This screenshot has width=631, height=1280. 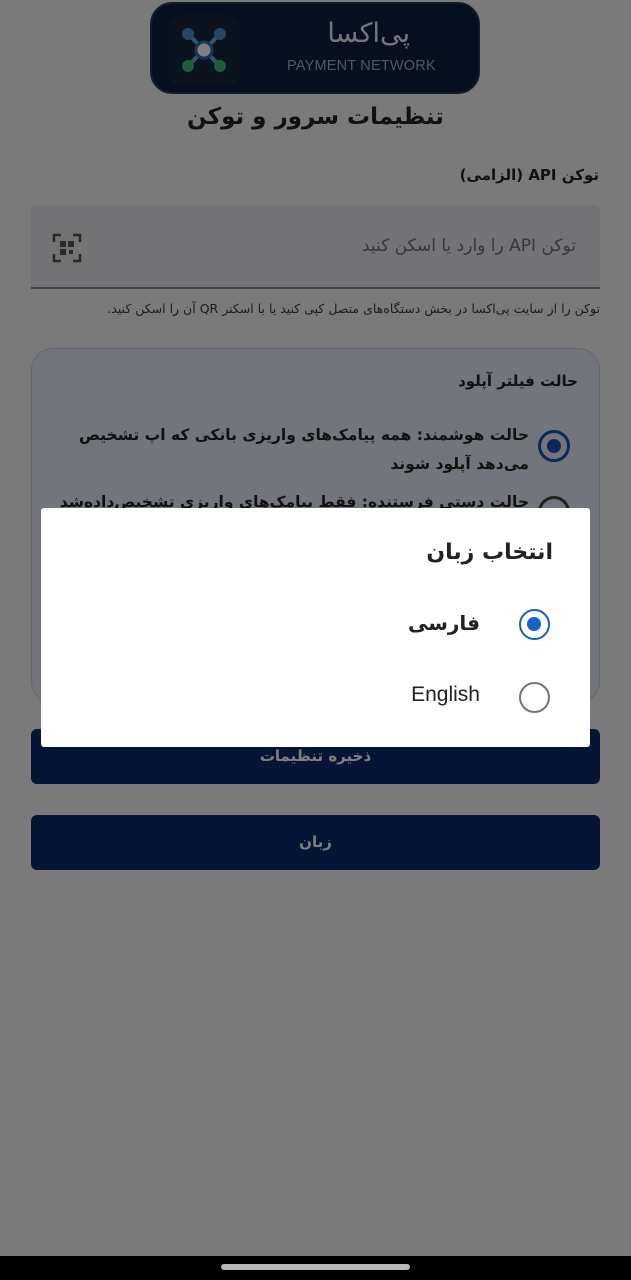 I want to click on language-option-persian-label: فارسی, so click(x=444, y=623).